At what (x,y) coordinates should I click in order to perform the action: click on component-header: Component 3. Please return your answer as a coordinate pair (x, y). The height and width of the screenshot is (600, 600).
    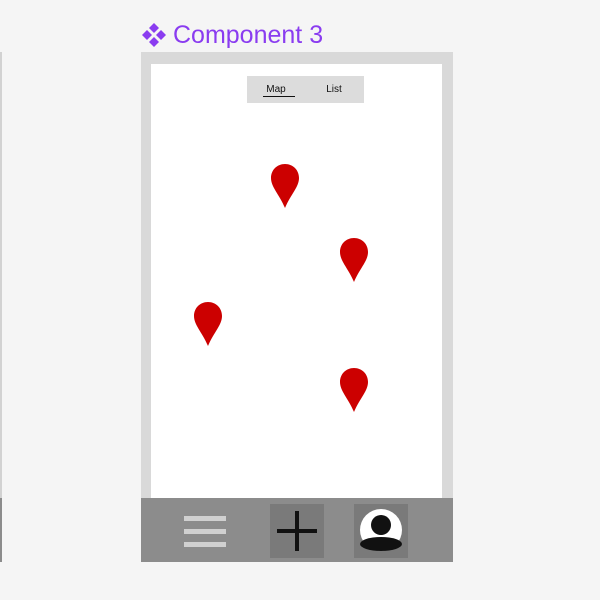
    Looking at the image, I should click on (232, 35).